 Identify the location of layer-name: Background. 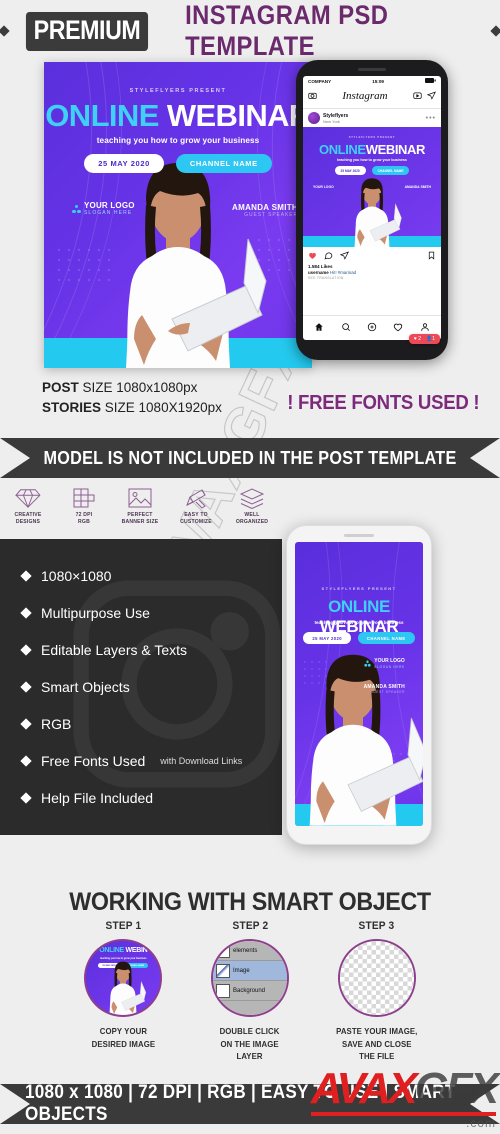
(249, 990).